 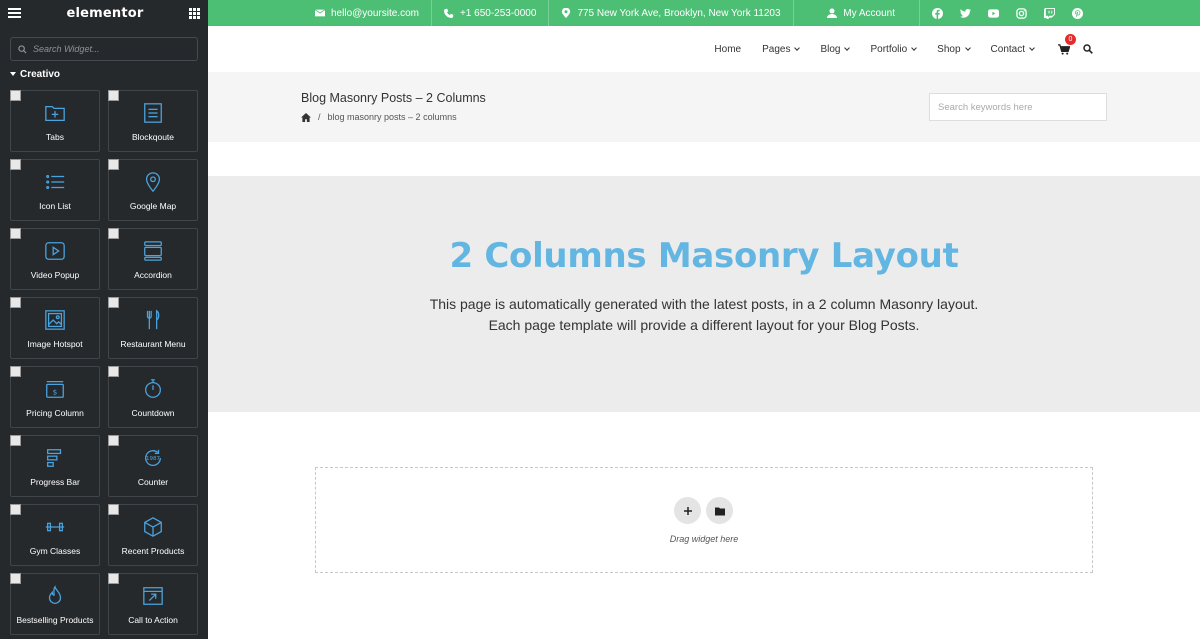 I want to click on widget-video-popup: Video Popup, so click(x=55, y=259).